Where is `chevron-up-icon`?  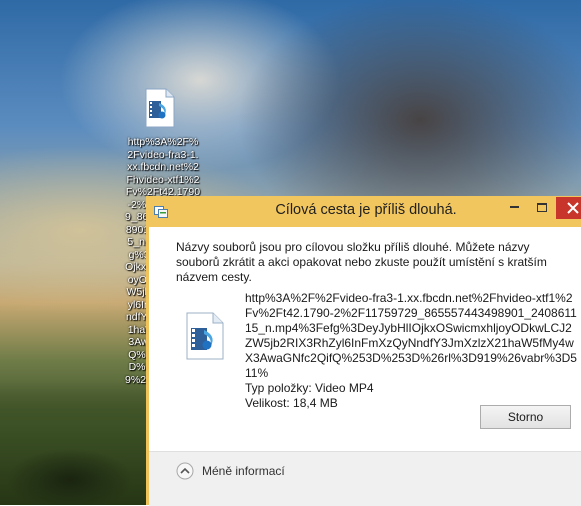 chevron-up-icon is located at coordinates (185, 471).